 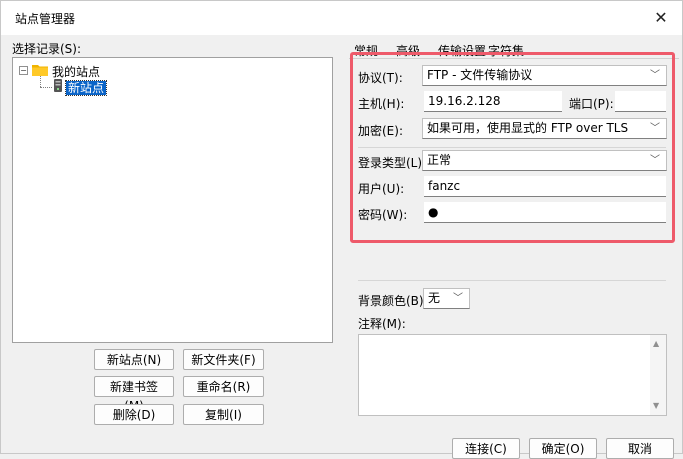 I want to click on protocol-value: FTP - 文件传输协议, so click(x=480, y=75).